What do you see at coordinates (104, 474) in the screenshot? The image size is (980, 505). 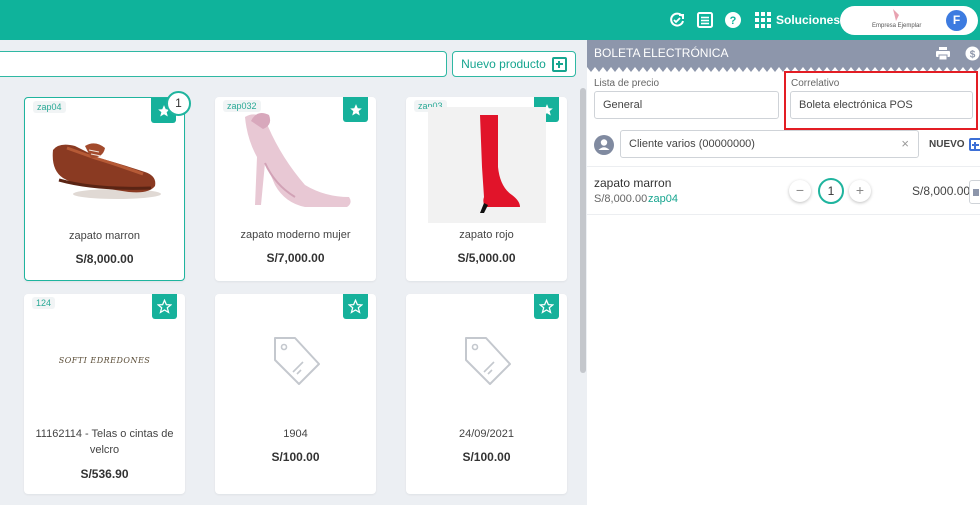 I see `product-price: S/536.90` at bounding box center [104, 474].